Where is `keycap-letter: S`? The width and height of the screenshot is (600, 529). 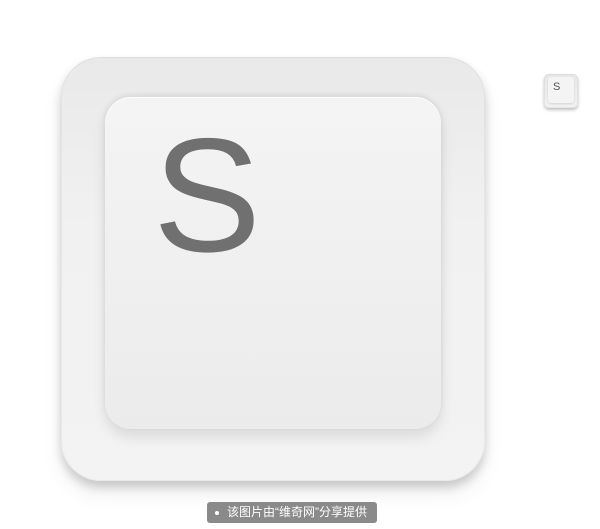
keycap-letter: S is located at coordinates (207, 195).